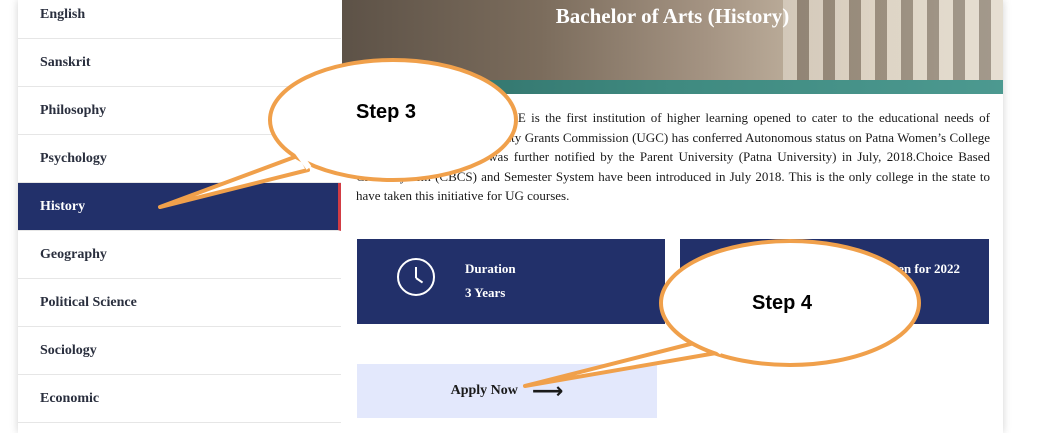 The image size is (1037, 433). What do you see at coordinates (386, 112) in the screenshot?
I see `step3-label: Step 3` at bounding box center [386, 112].